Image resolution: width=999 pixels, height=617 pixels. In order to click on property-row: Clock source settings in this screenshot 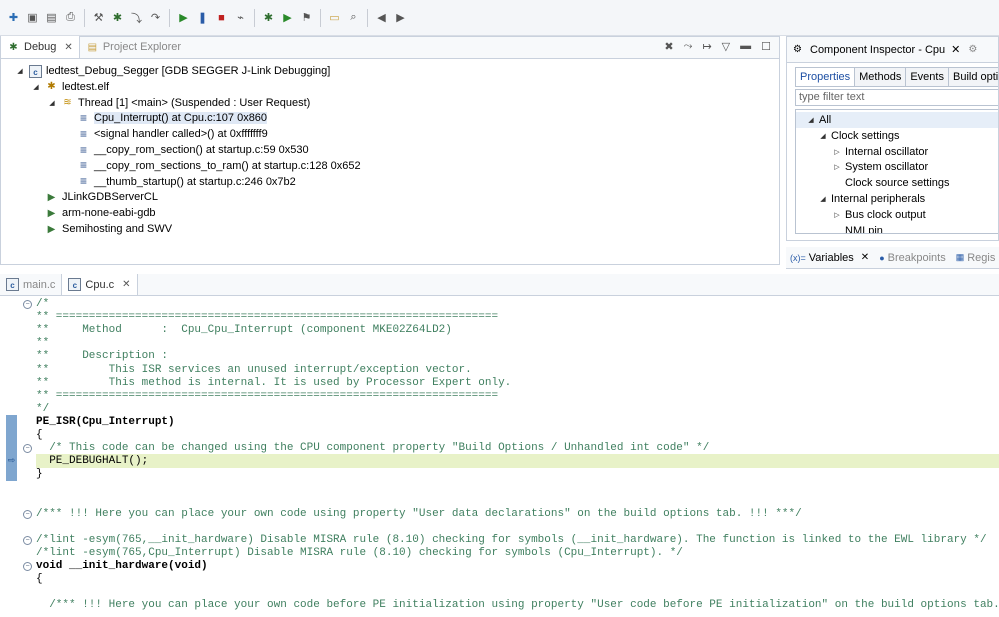, I will do `click(891, 183)`.